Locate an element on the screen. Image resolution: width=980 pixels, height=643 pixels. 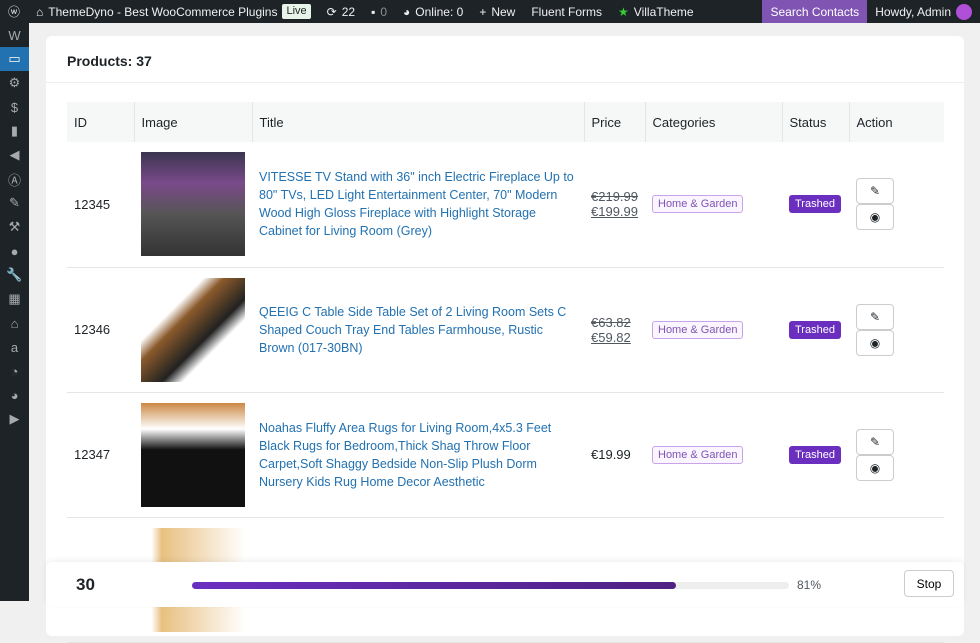
progress-fill is located at coordinates (434, 585).